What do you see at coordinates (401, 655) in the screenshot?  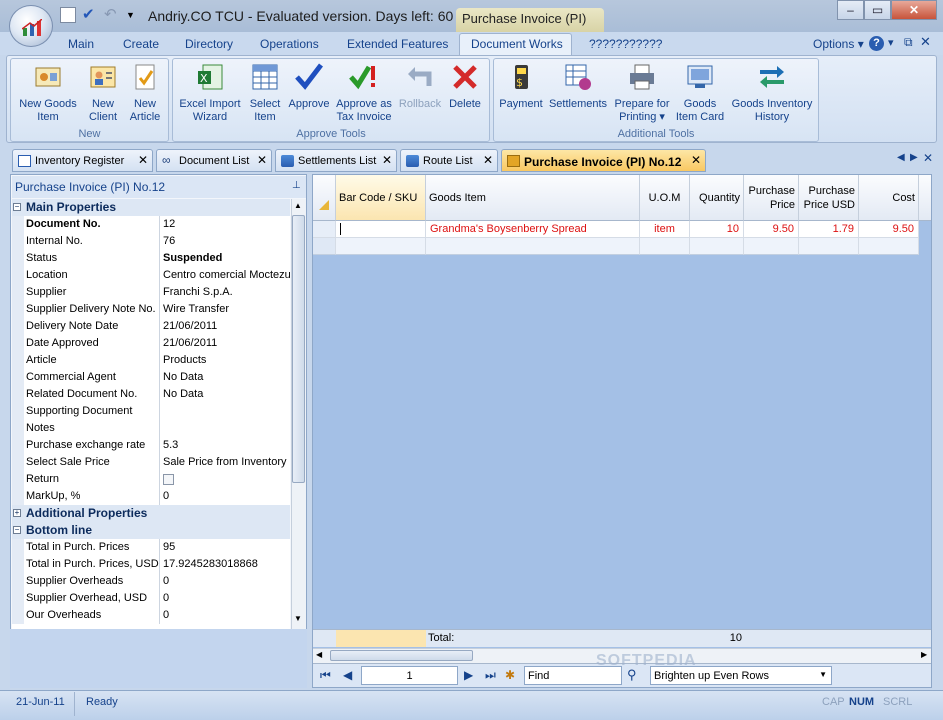 I see `grid-hscroll-thumb` at bounding box center [401, 655].